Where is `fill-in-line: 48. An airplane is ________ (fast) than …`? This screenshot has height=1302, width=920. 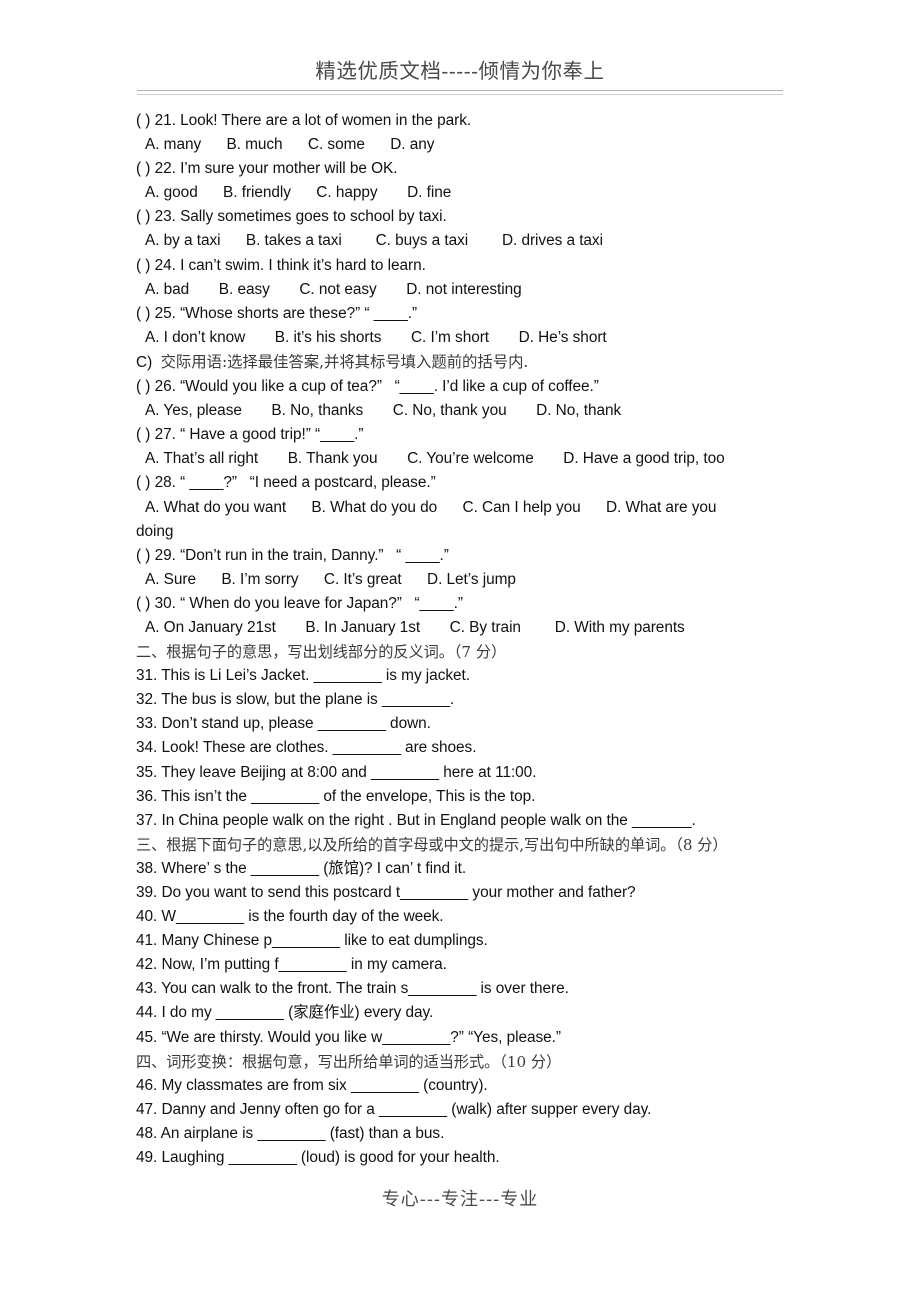
fill-in-line: 48. An airplane is ________ (fast) than … is located at coordinates (290, 1133).